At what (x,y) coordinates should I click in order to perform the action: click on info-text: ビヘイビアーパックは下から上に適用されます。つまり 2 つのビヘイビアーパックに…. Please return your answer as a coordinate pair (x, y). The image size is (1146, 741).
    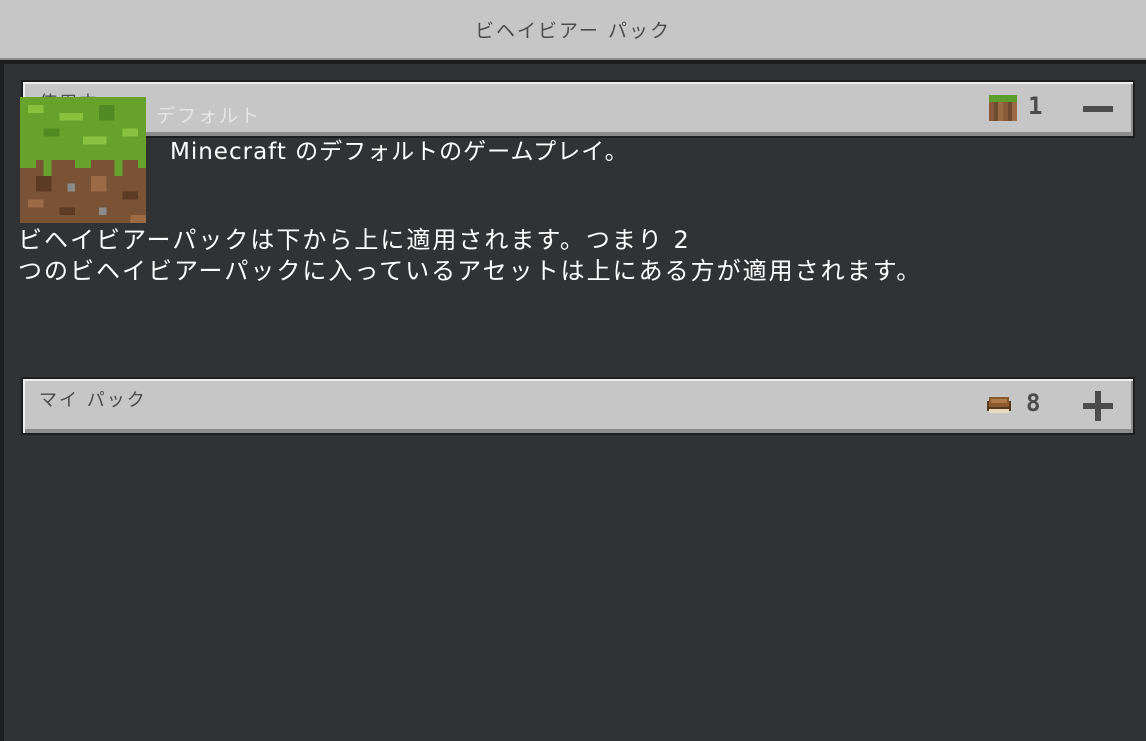
    Looking at the image, I should click on (573, 256).